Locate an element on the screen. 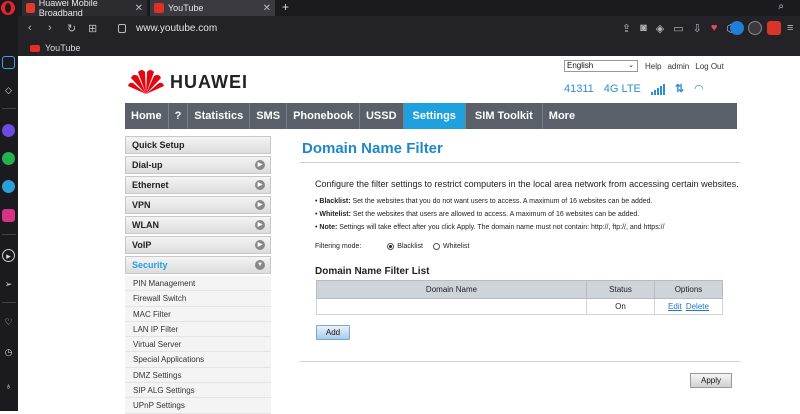  radio-whitelist is located at coordinates (436, 246).